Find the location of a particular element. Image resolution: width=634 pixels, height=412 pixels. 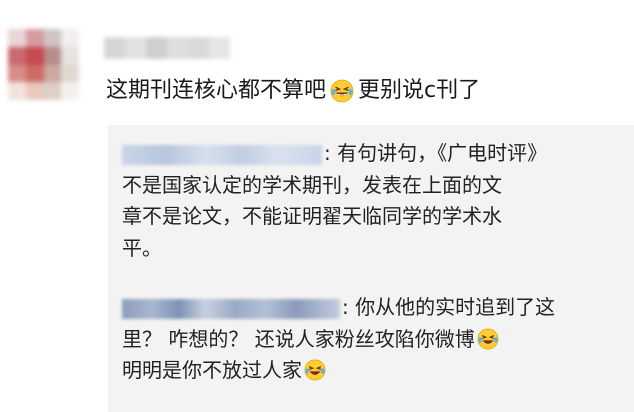

comment-body: 这期刊连核心都不算吧 更别说c刊了 is located at coordinates (293, 91).